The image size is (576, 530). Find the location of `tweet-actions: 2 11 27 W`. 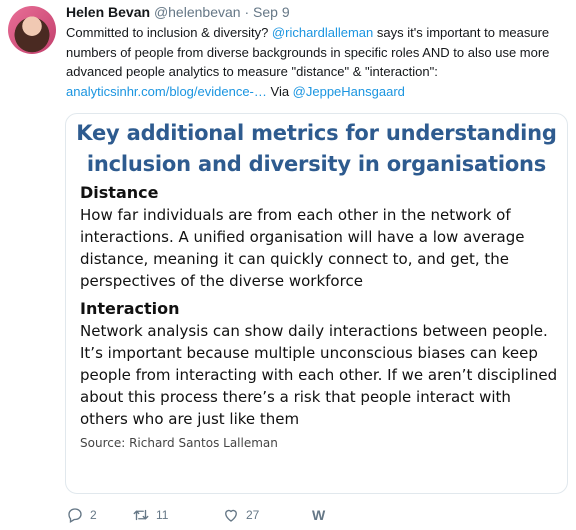

tweet-actions: 2 11 27 W is located at coordinates (234, 515).